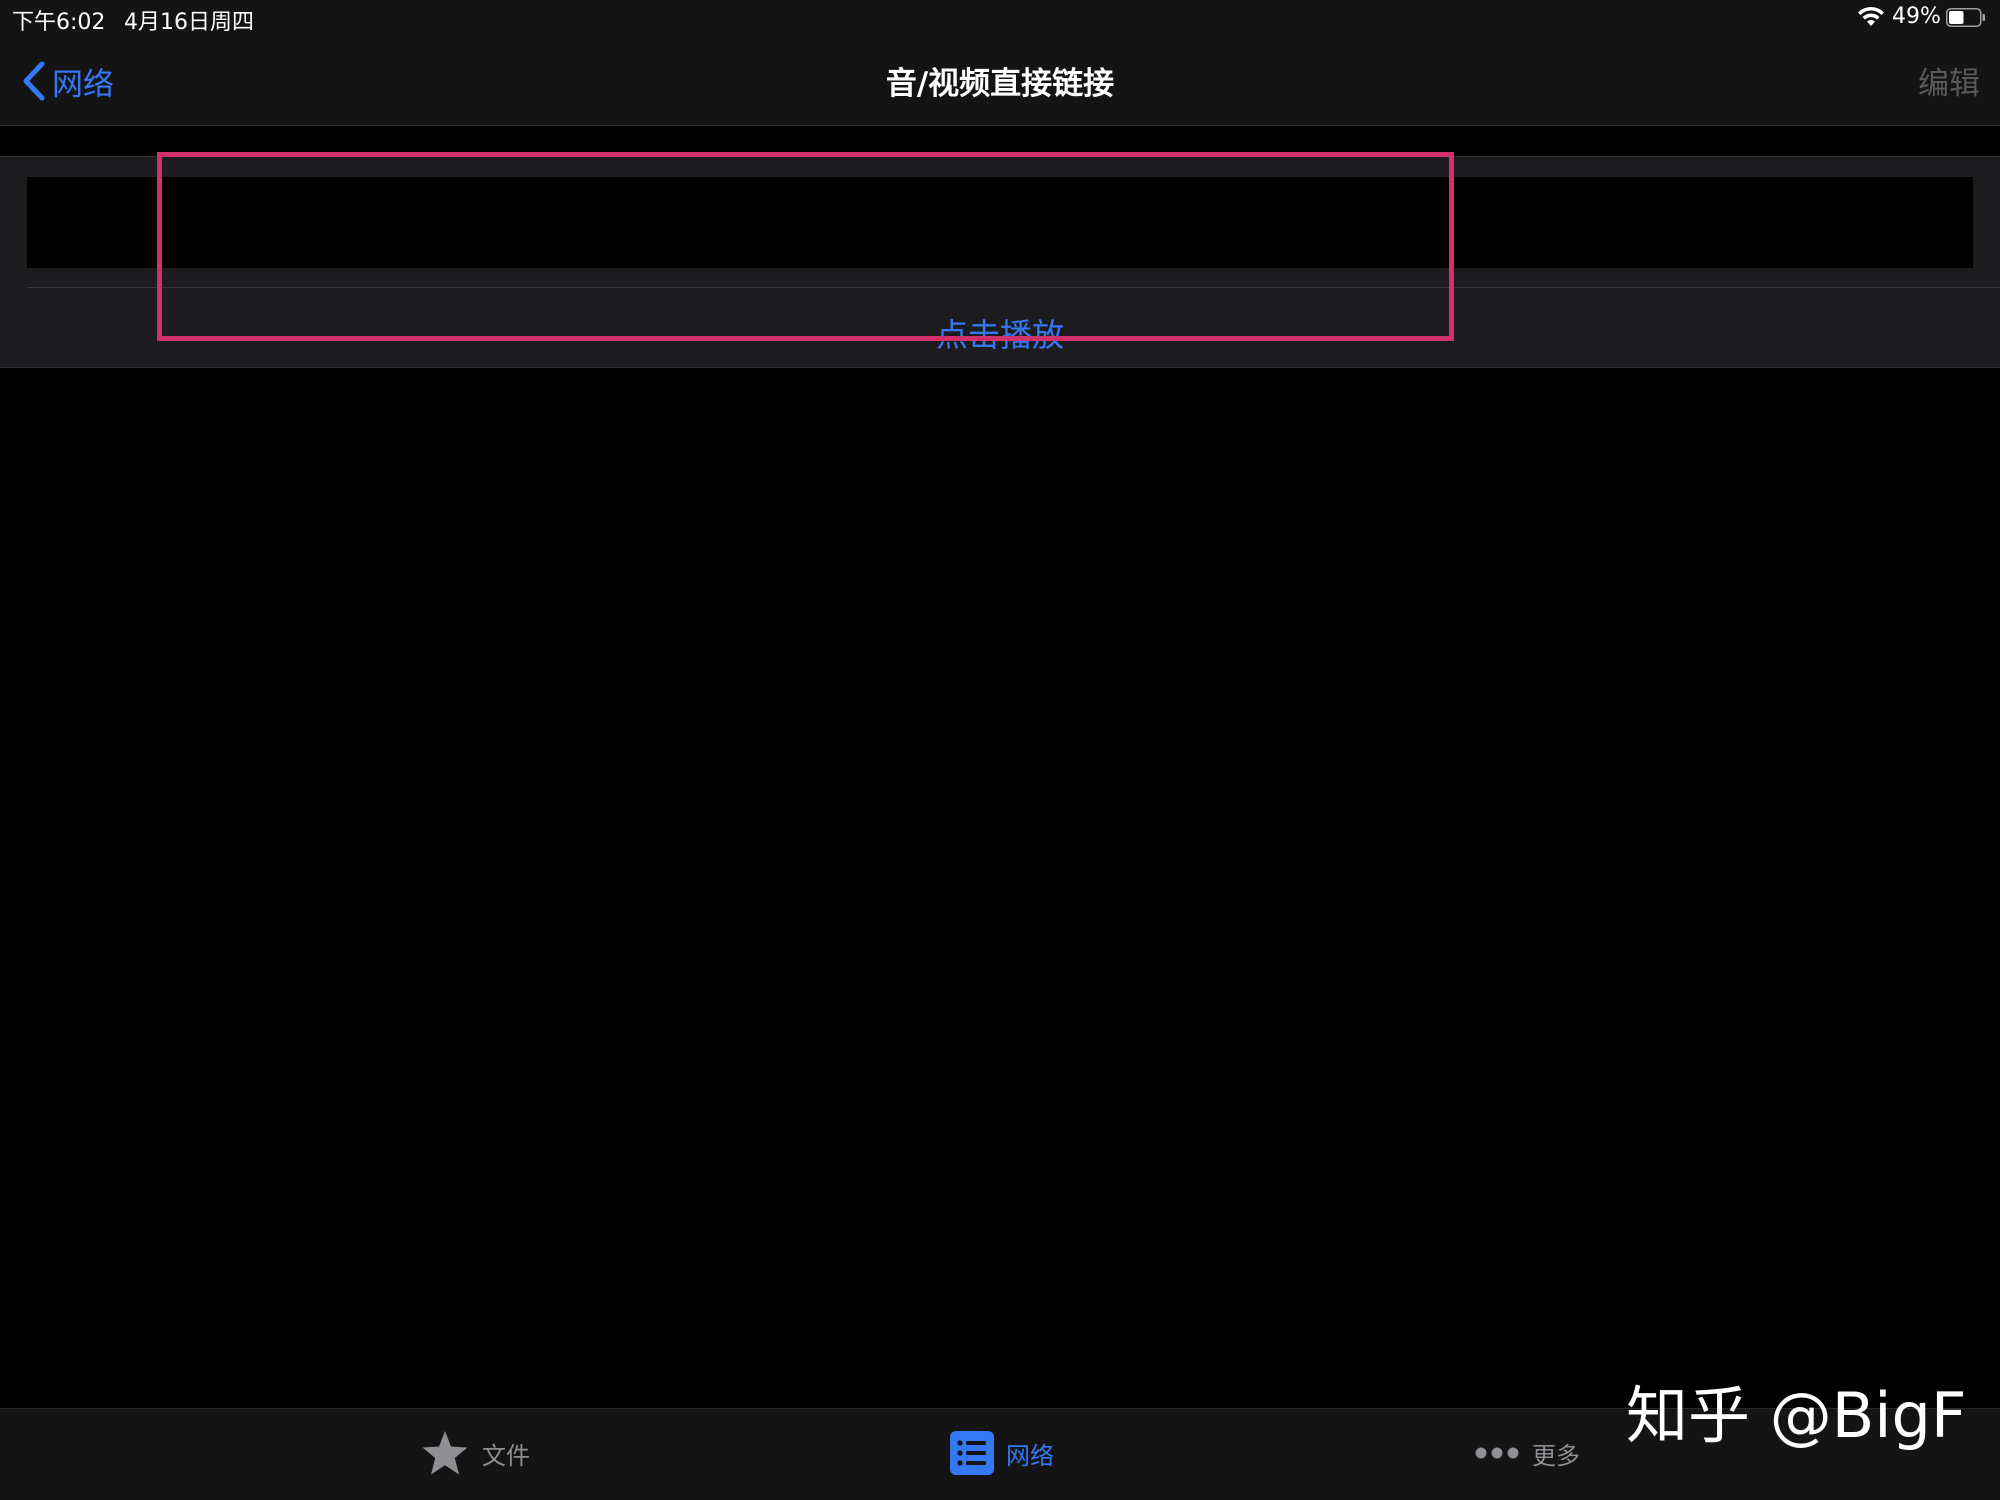 The height and width of the screenshot is (1500, 2000). I want to click on list-icon, so click(972, 1453).